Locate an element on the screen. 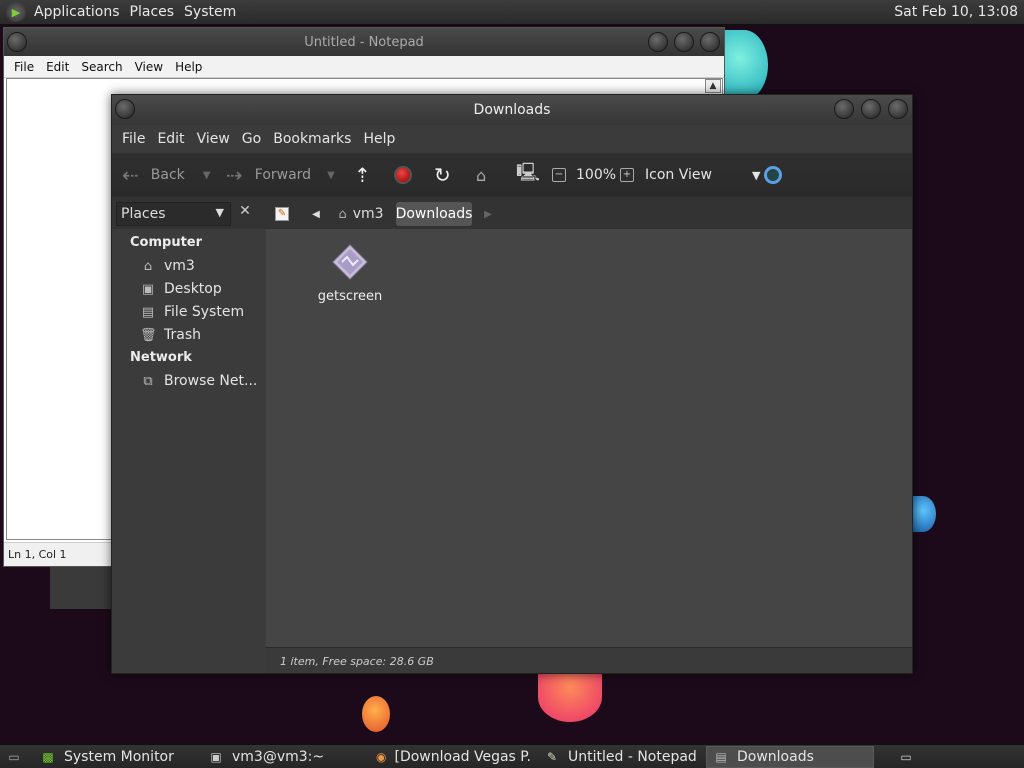  notepad-menu-help: Help is located at coordinates (188, 67).